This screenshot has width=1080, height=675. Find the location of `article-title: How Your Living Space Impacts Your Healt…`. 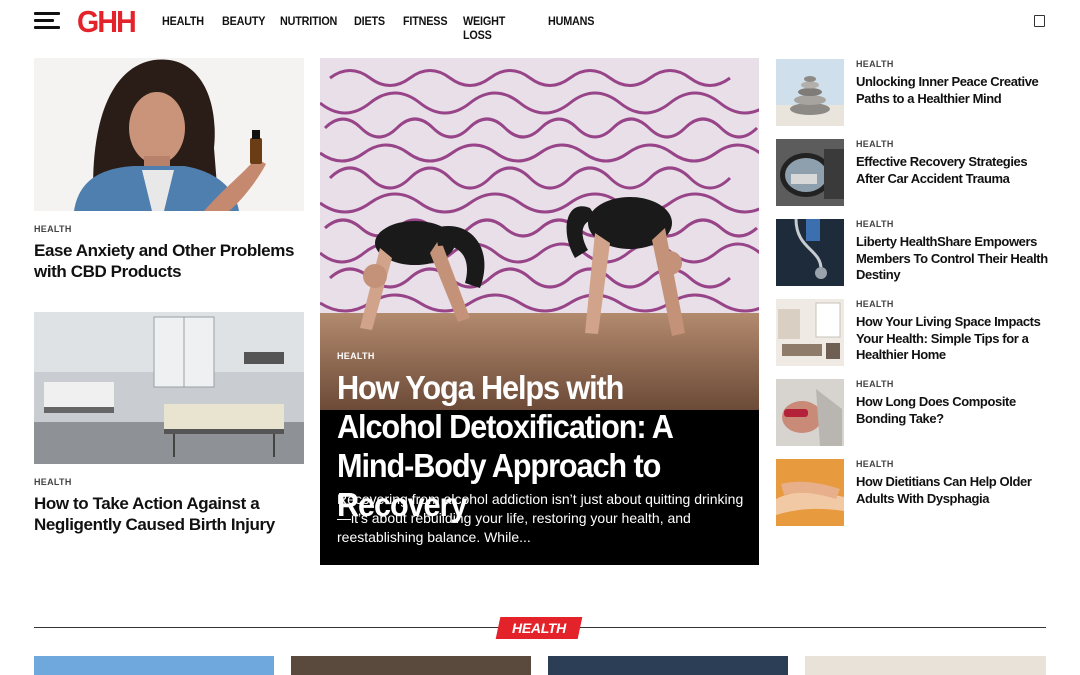

article-title: How Your Living Space Impacts Your Healt… is located at coordinates (953, 339).